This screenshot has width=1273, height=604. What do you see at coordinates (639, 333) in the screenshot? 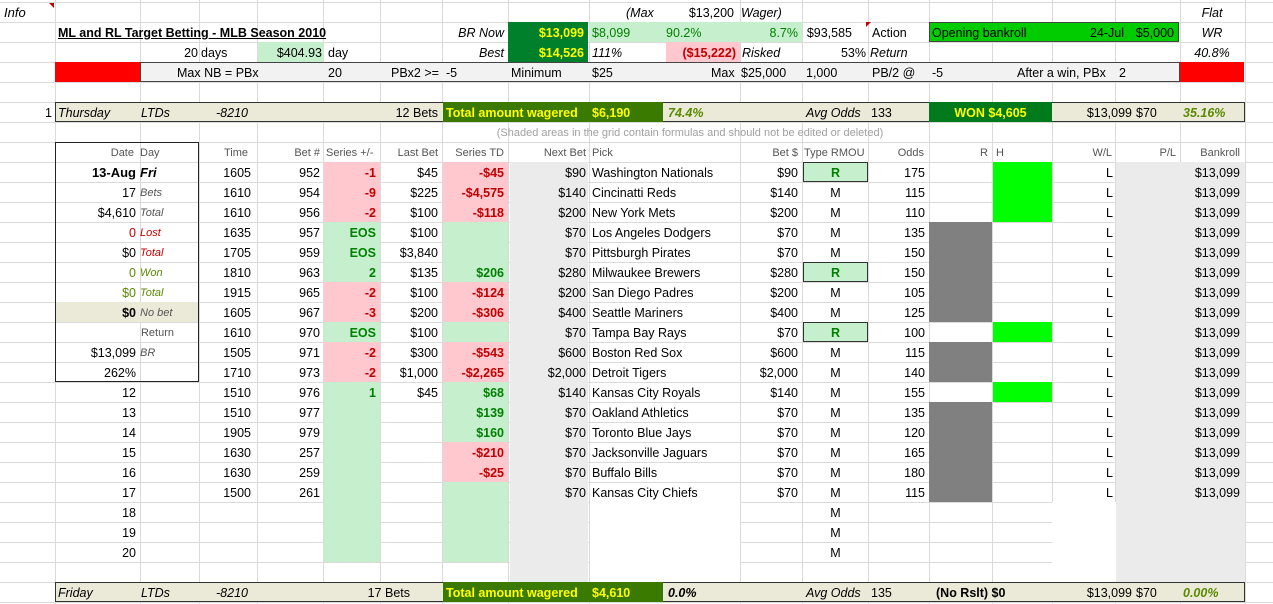
I see `pick-team: Tampa Bay Rays` at bounding box center [639, 333].